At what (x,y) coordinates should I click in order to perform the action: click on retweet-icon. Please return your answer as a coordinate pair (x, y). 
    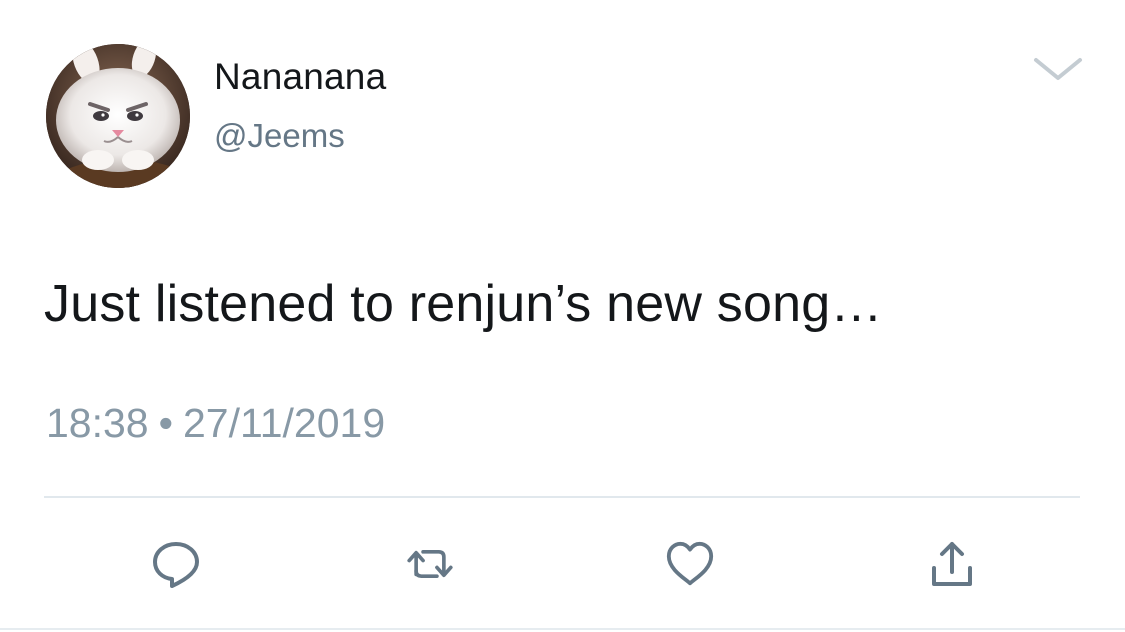
    Looking at the image, I should click on (430, 564).